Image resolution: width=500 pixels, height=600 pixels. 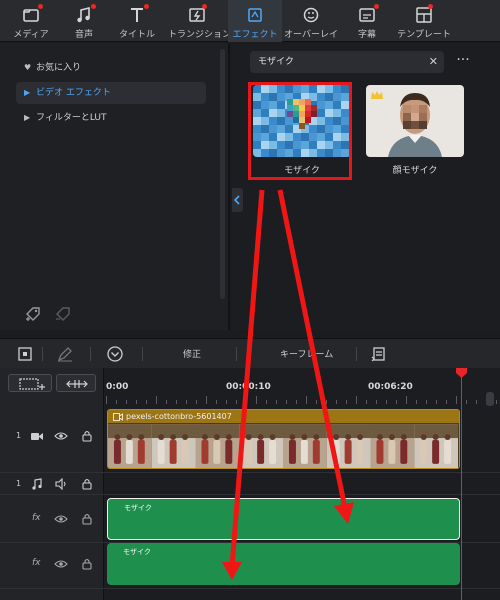 What do you see at coordinates (111, 118) in the screenshot?
I see `sidebar-item-filters-lut: ▶ フィルターとLUT` at bounding box center [111, 118].